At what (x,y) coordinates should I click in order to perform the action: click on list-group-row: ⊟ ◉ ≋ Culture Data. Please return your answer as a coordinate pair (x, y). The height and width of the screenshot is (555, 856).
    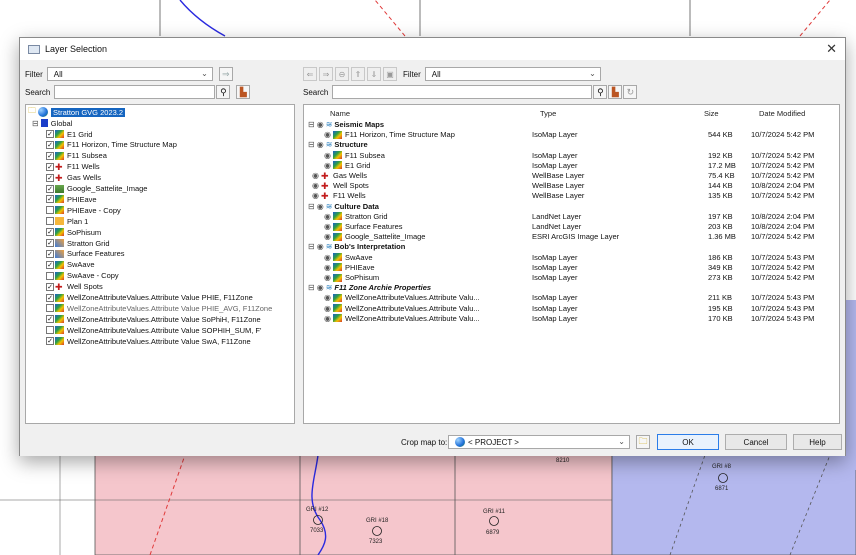
    Looking at the image, I should click on (571, 207).